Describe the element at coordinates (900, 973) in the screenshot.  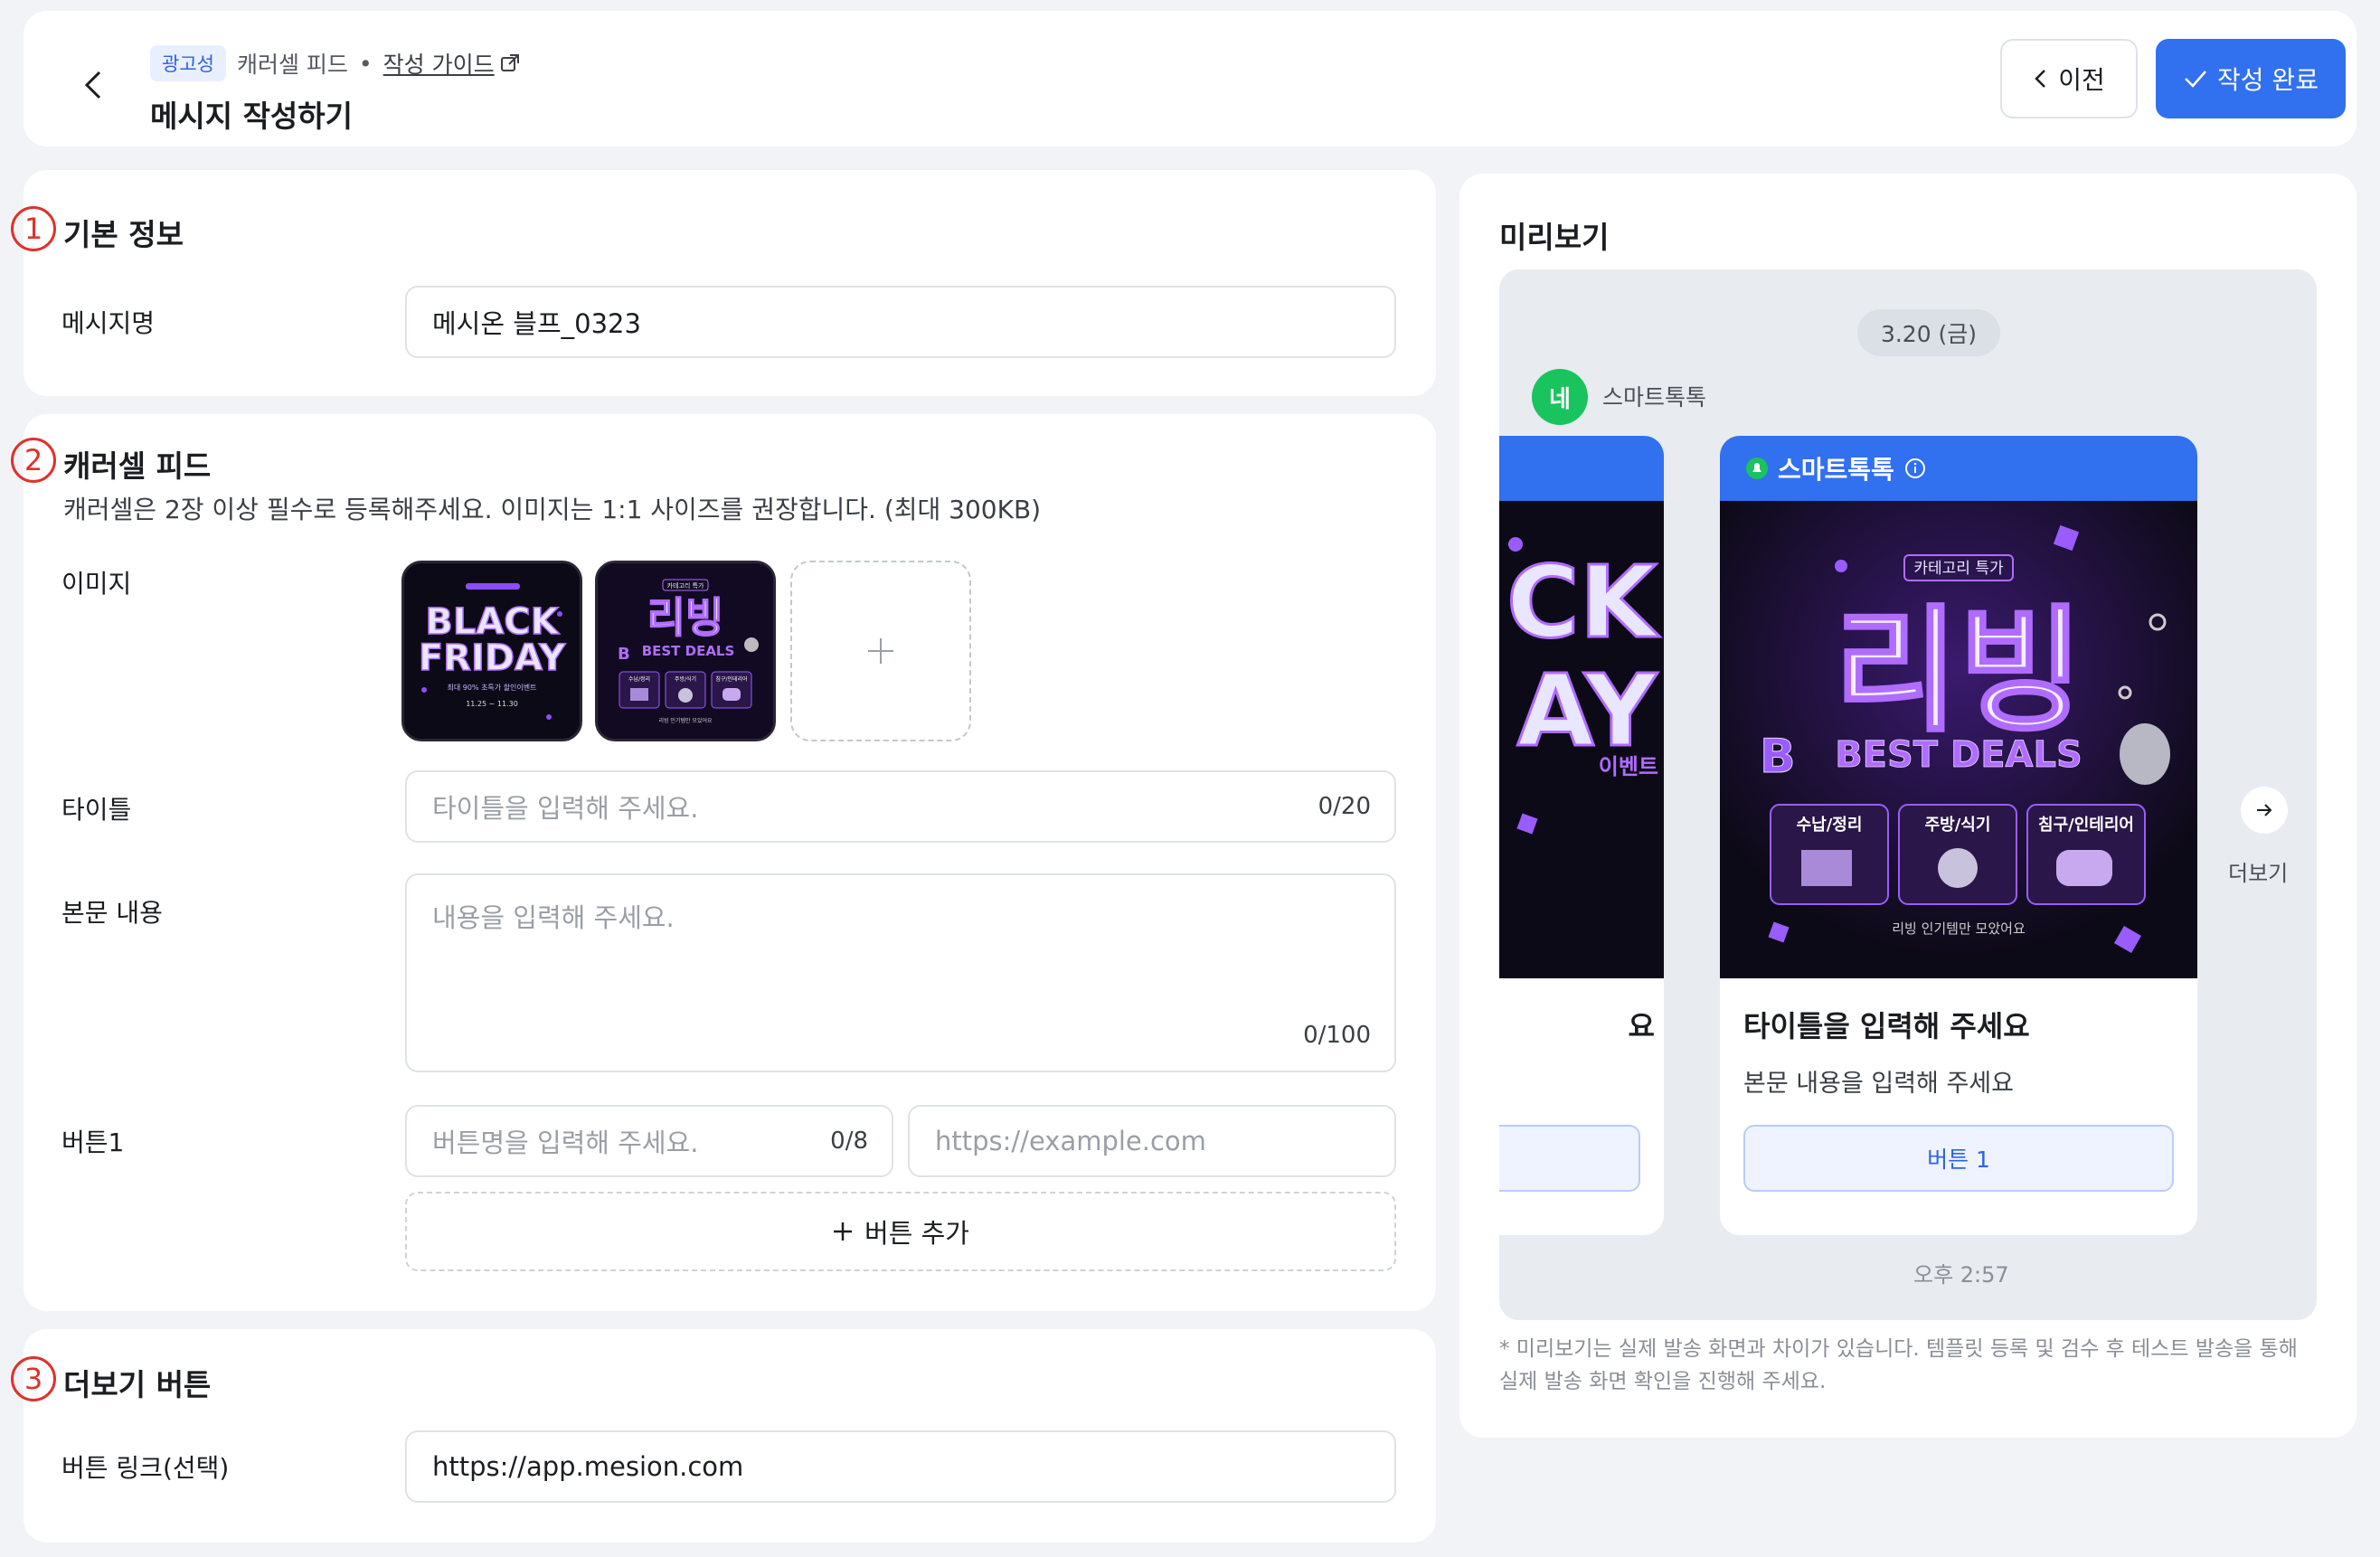
I see `body-textarea: 내용을 입력해 주세요. 0/100` at that location.